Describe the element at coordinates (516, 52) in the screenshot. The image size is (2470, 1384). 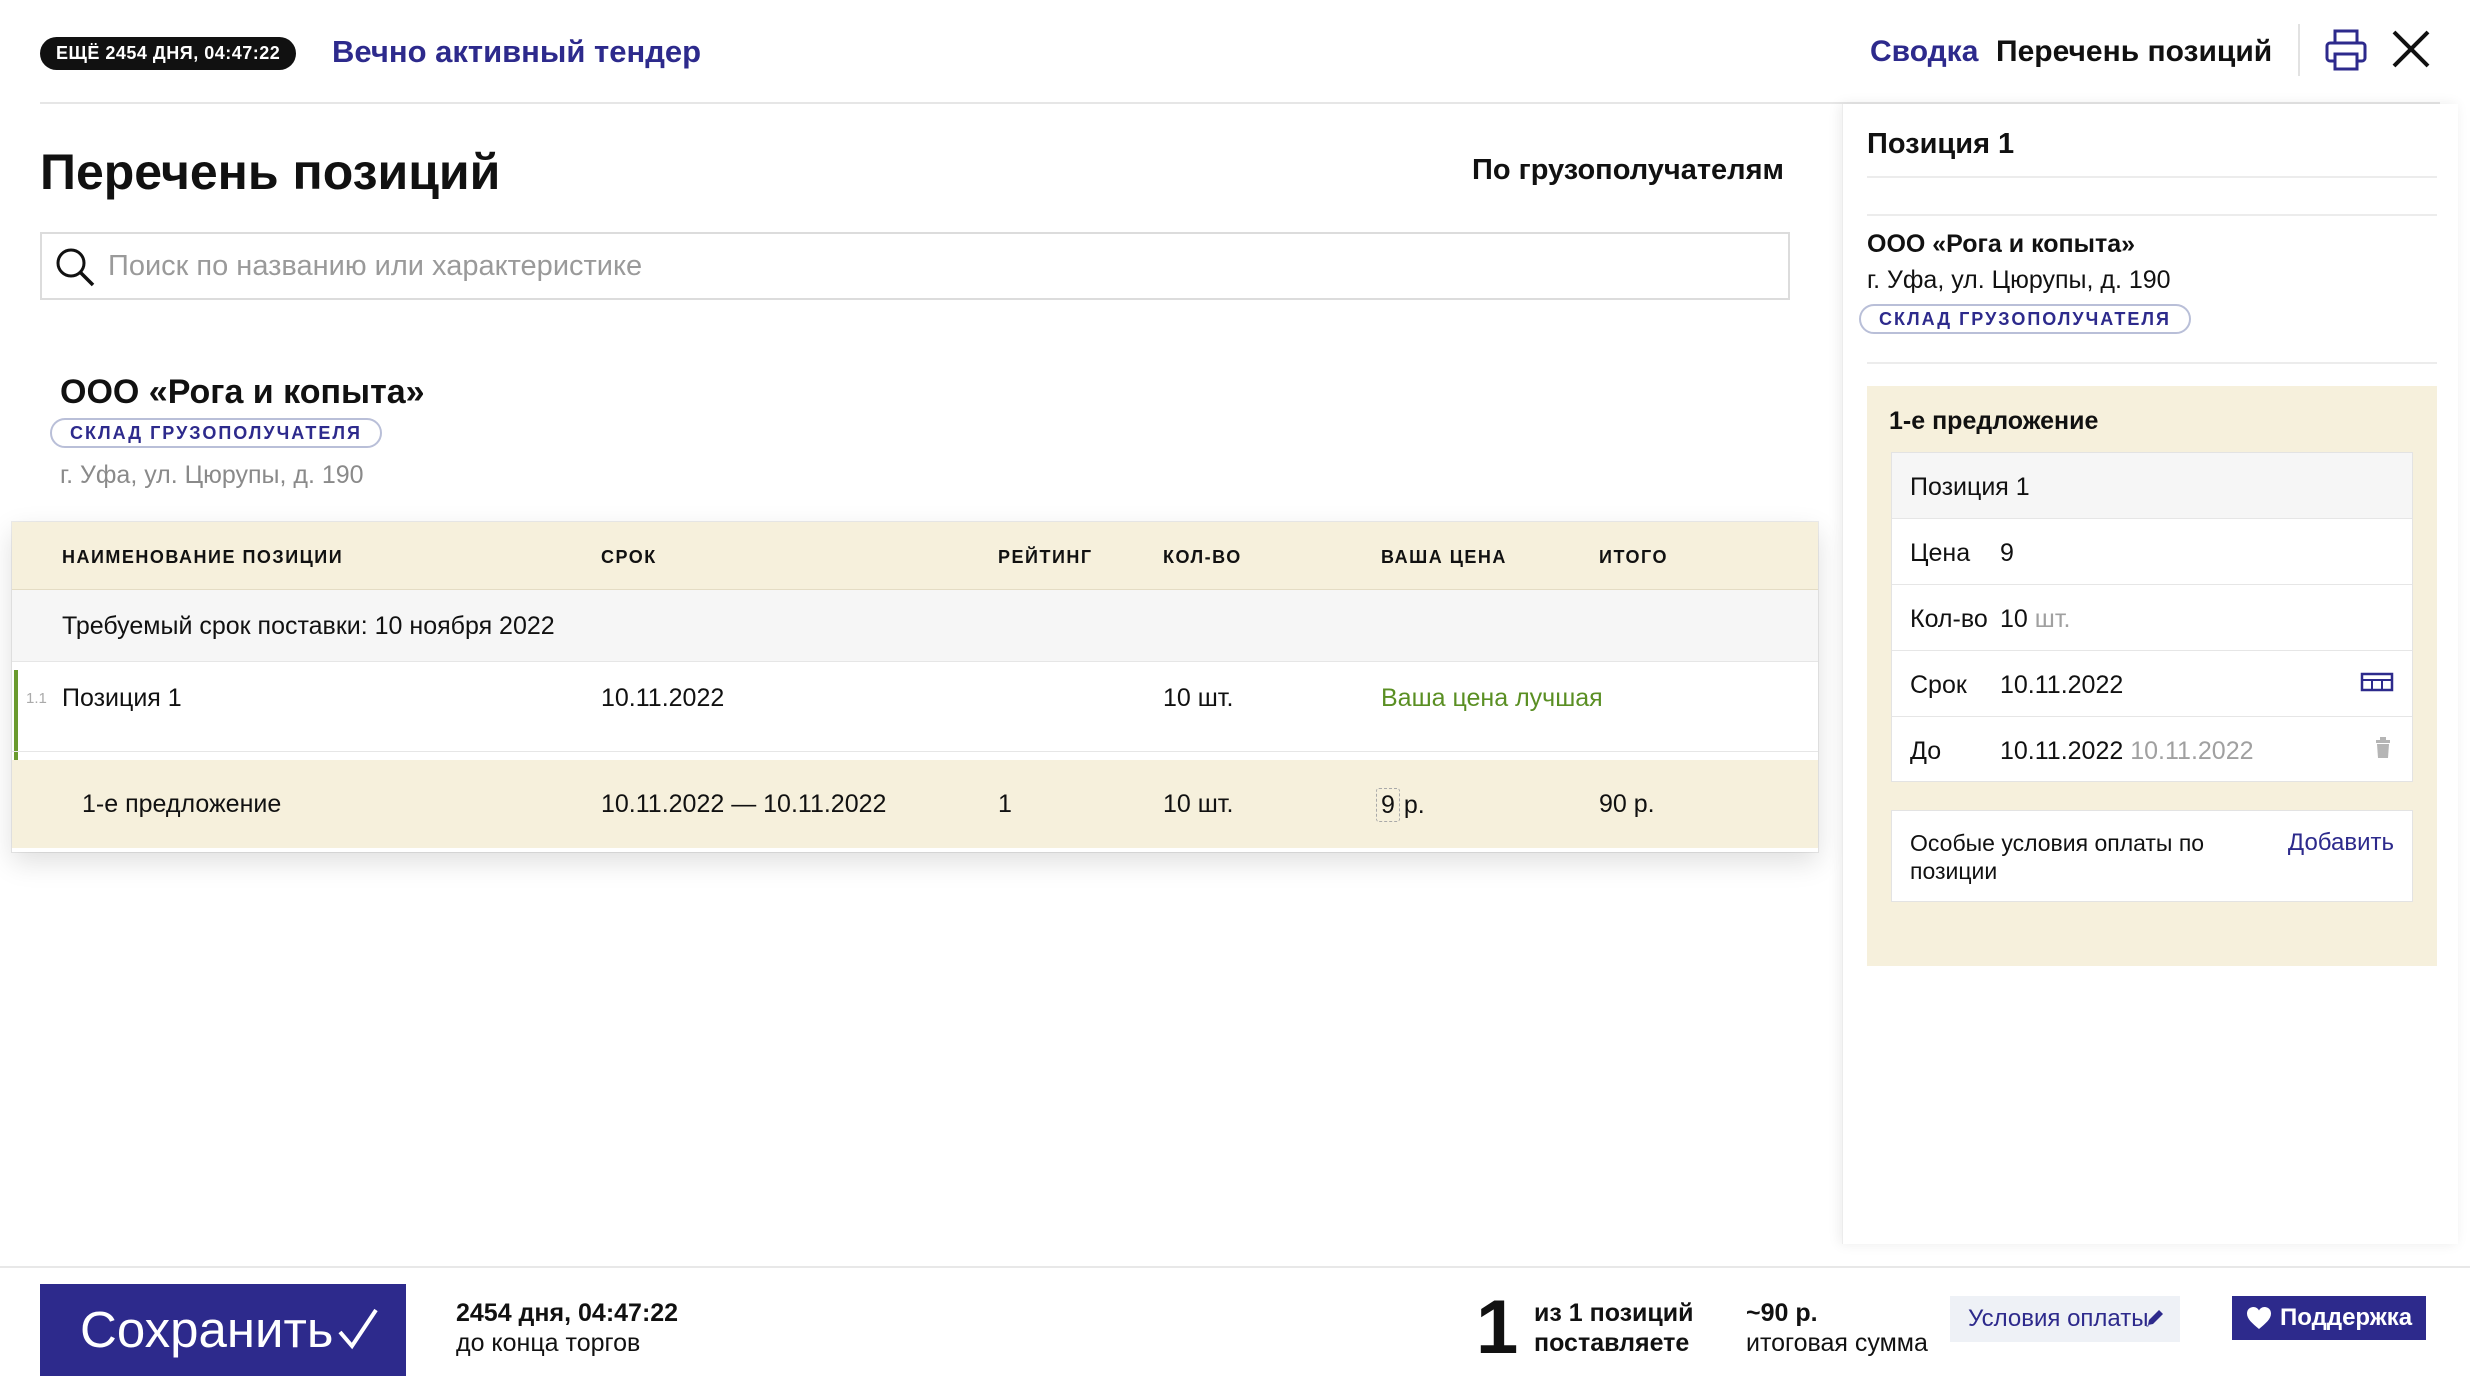
I see `tender-title: Вечно активный тендер` at that location.